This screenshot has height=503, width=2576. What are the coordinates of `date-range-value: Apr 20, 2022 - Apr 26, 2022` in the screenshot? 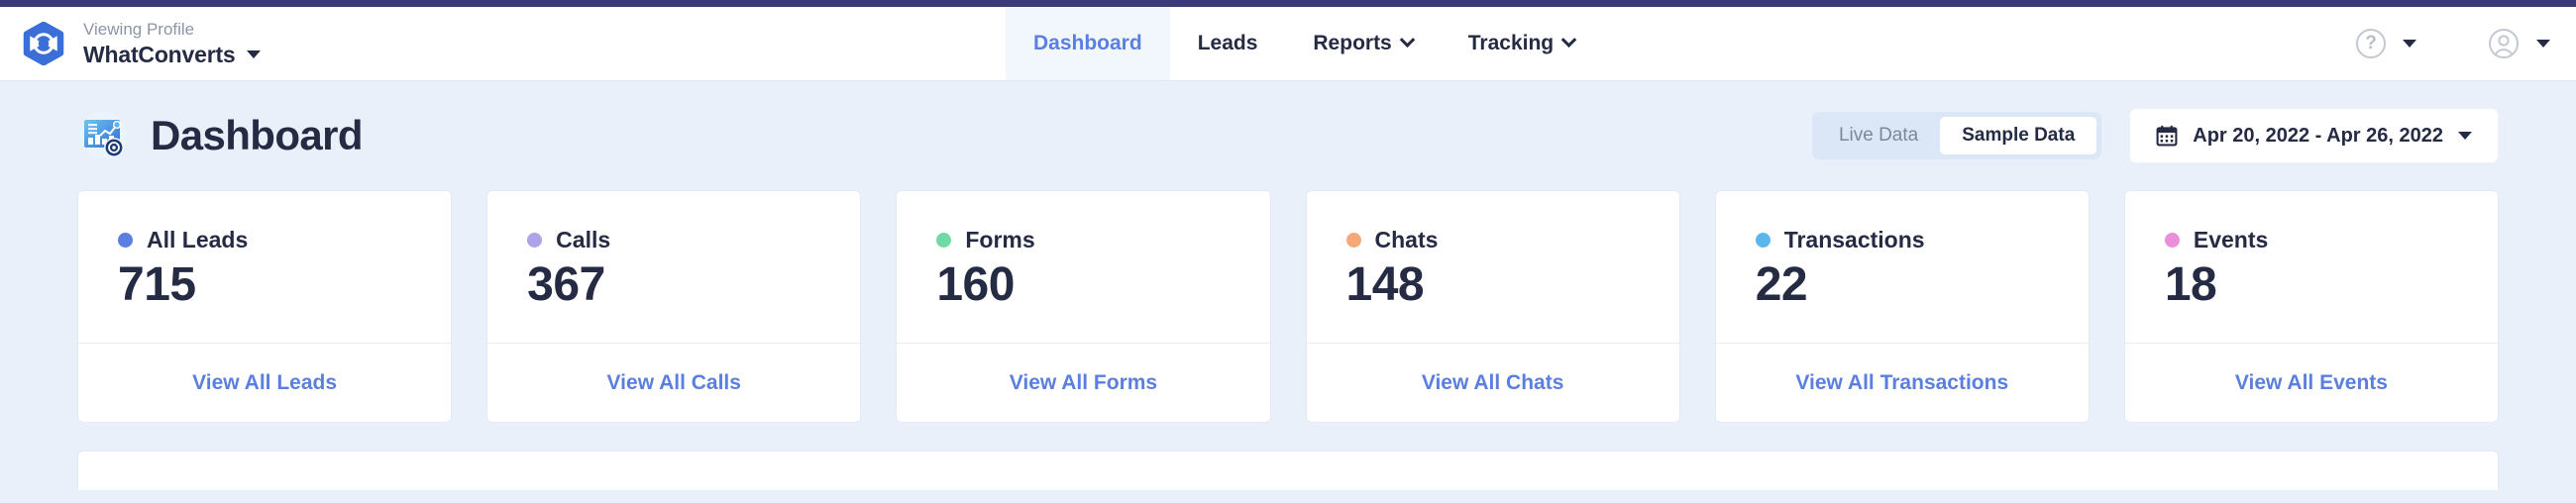 It's located at (2318, 135).